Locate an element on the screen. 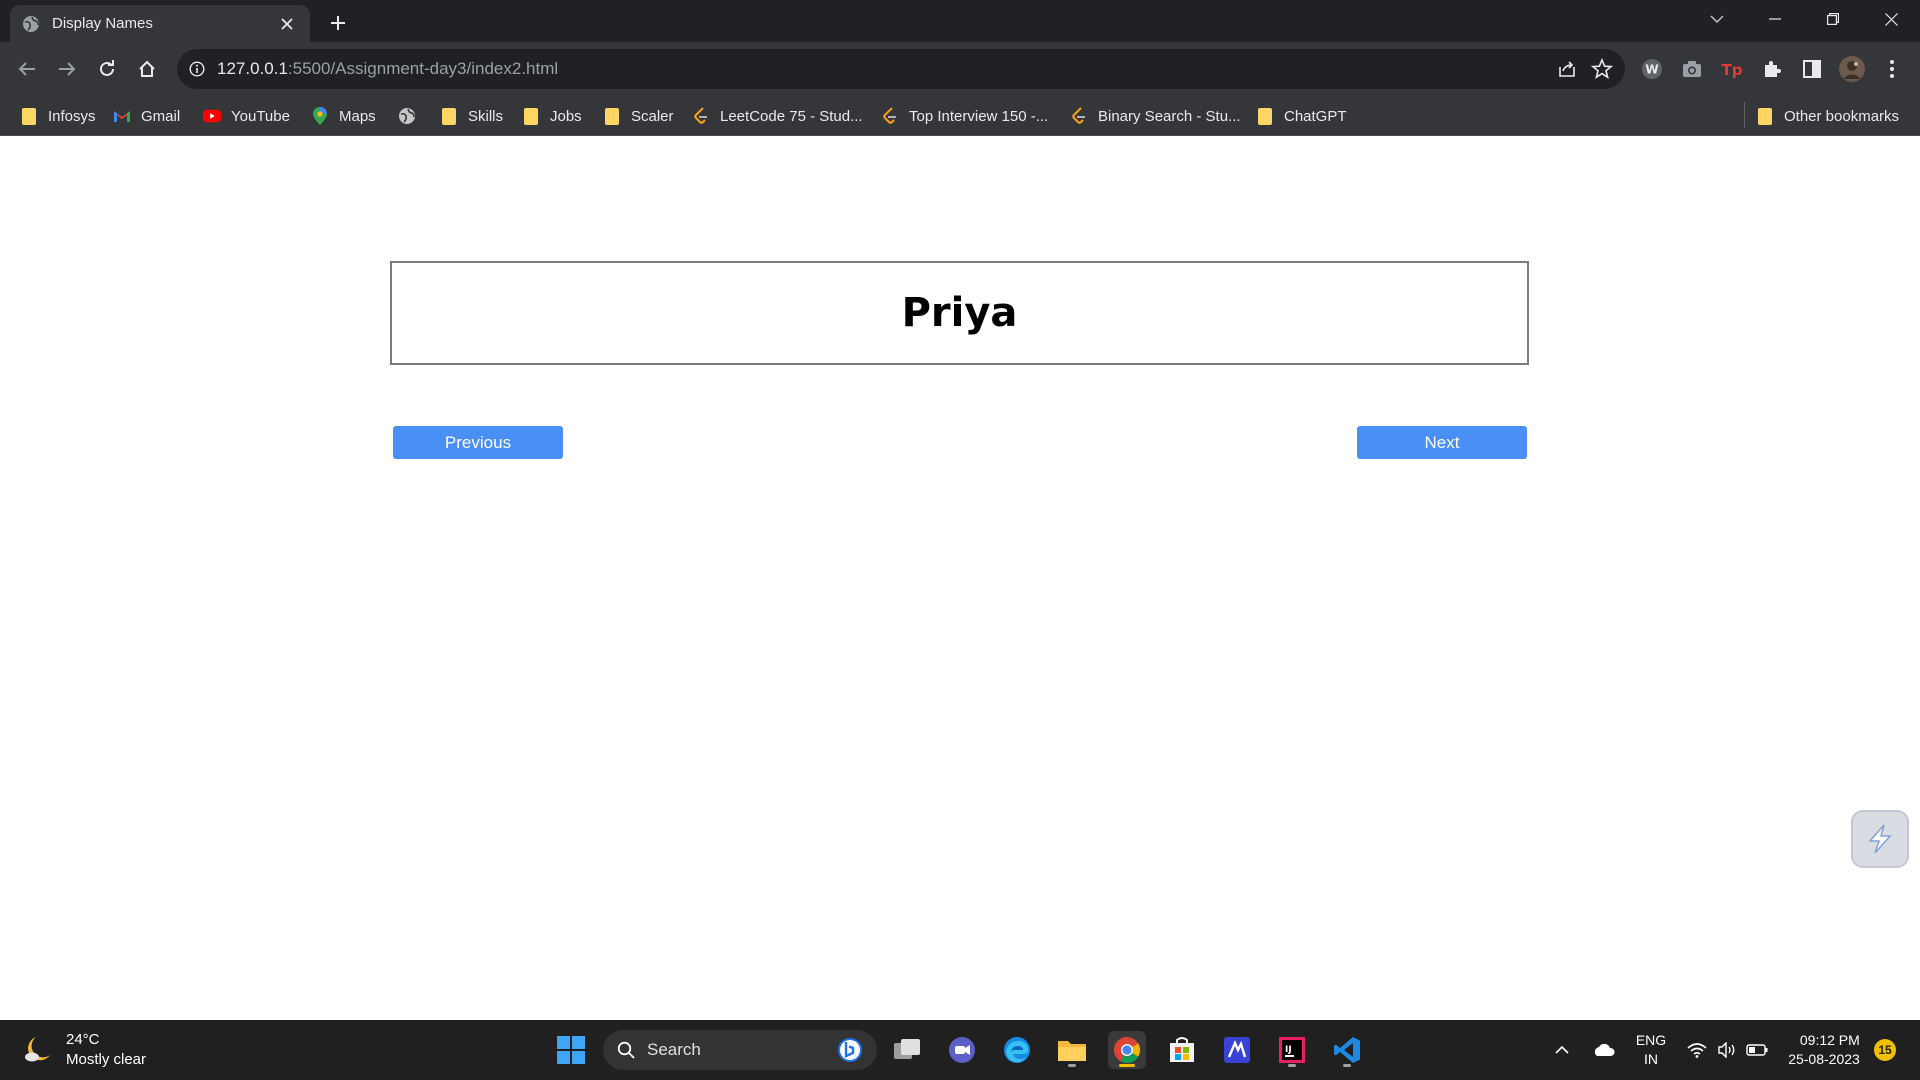 The height and width of the screenshot is (1080, 1920). svg-text: IJ is located at coordinates (1288, 1050).